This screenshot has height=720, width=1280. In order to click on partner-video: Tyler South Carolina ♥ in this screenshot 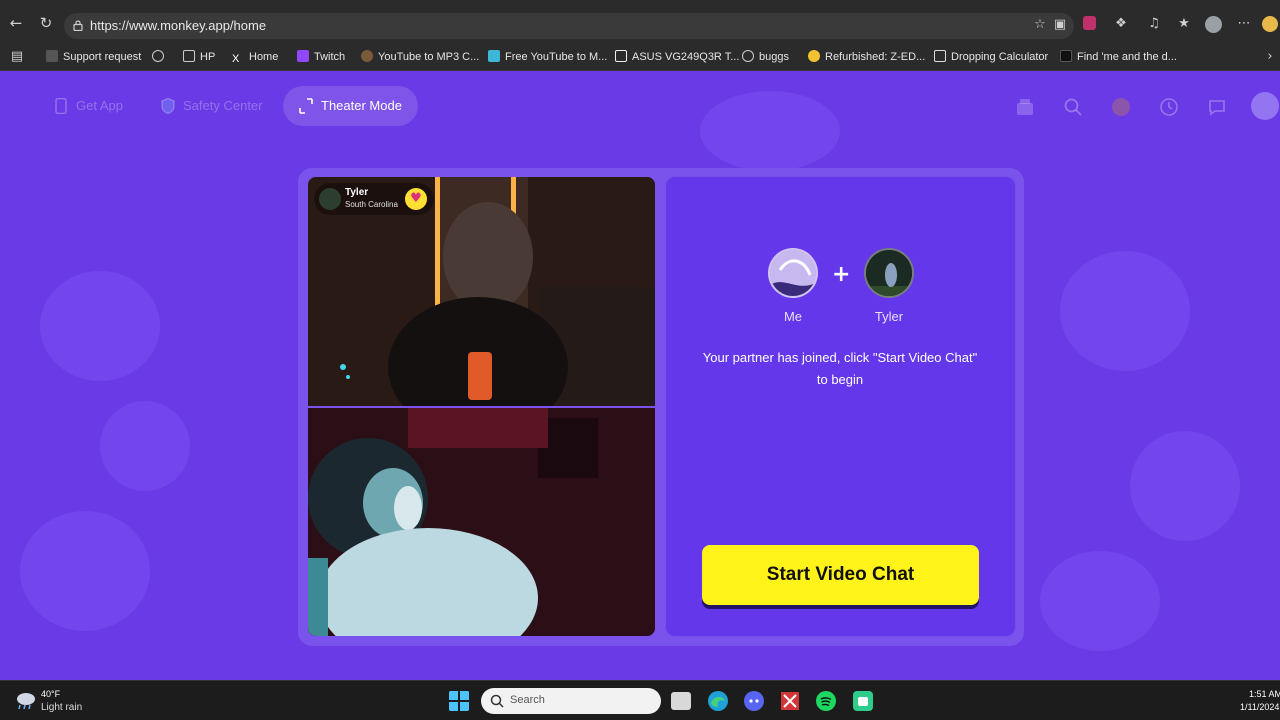, I will do `click(481, 291)`.